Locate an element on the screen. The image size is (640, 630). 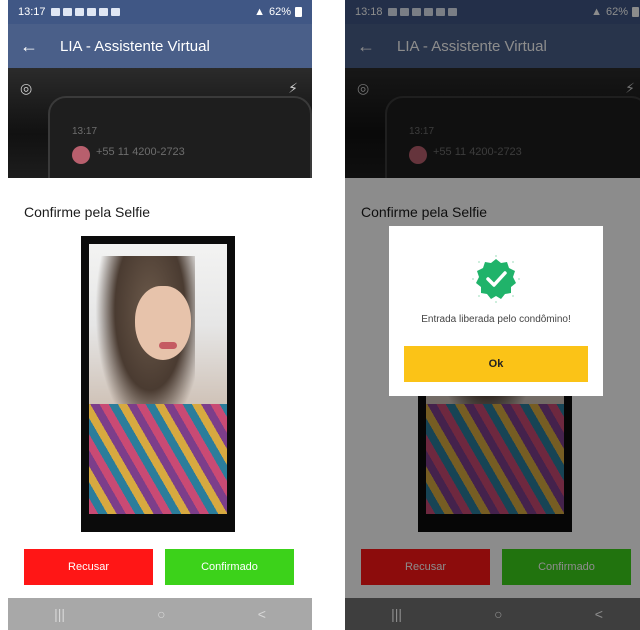
app-bar: ← LIA - Assistente Virtual is located at coordinates (160, 46).